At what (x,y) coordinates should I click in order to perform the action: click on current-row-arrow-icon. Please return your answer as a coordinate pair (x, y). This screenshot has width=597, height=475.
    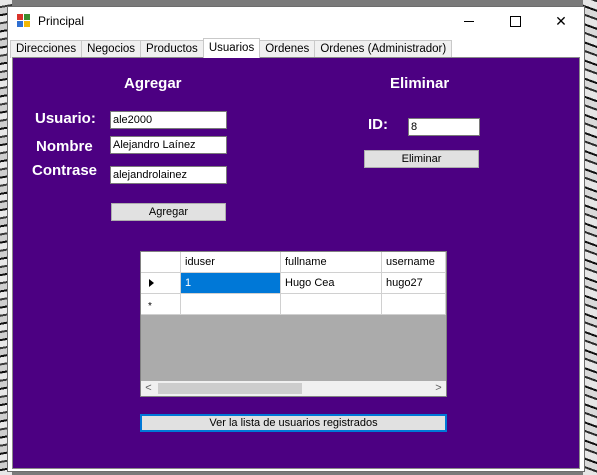
    Looking at the image, I should click on (151, 283).